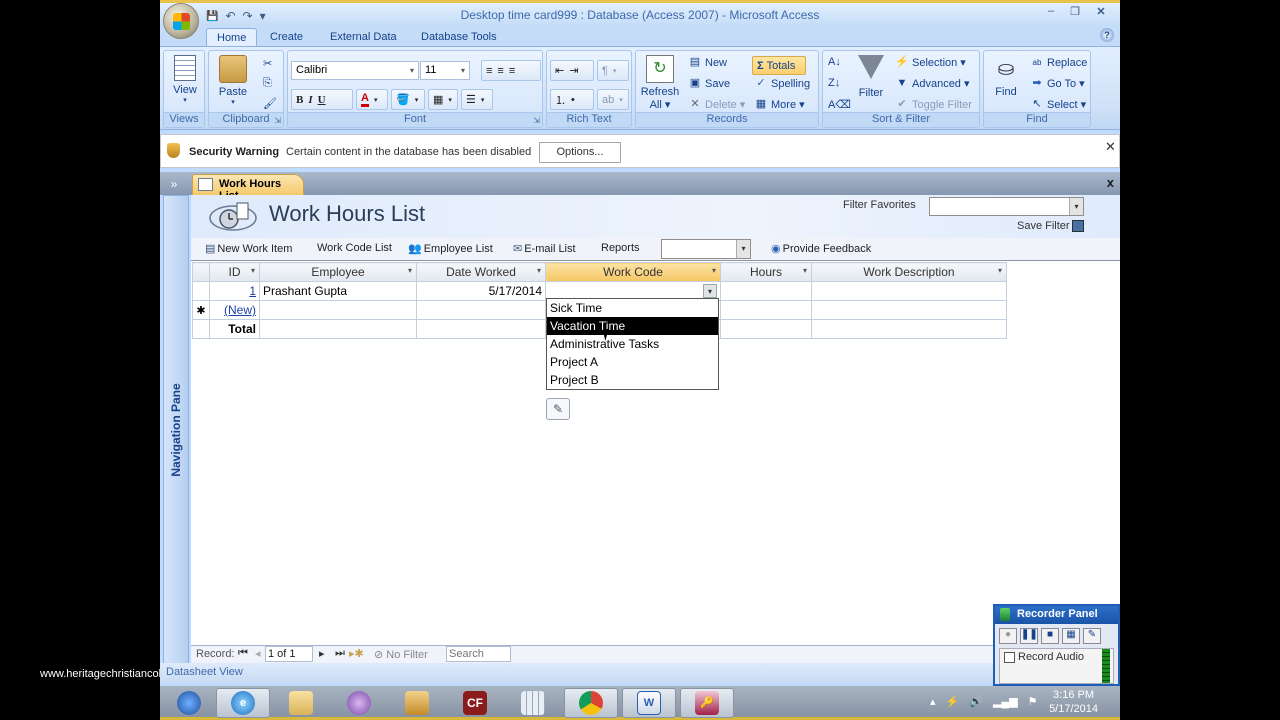  What do you see at coordinates (1050, 226) in the screenshot?
I see `save-filter-button: Save Filter` at bounding box center [1050, 226].